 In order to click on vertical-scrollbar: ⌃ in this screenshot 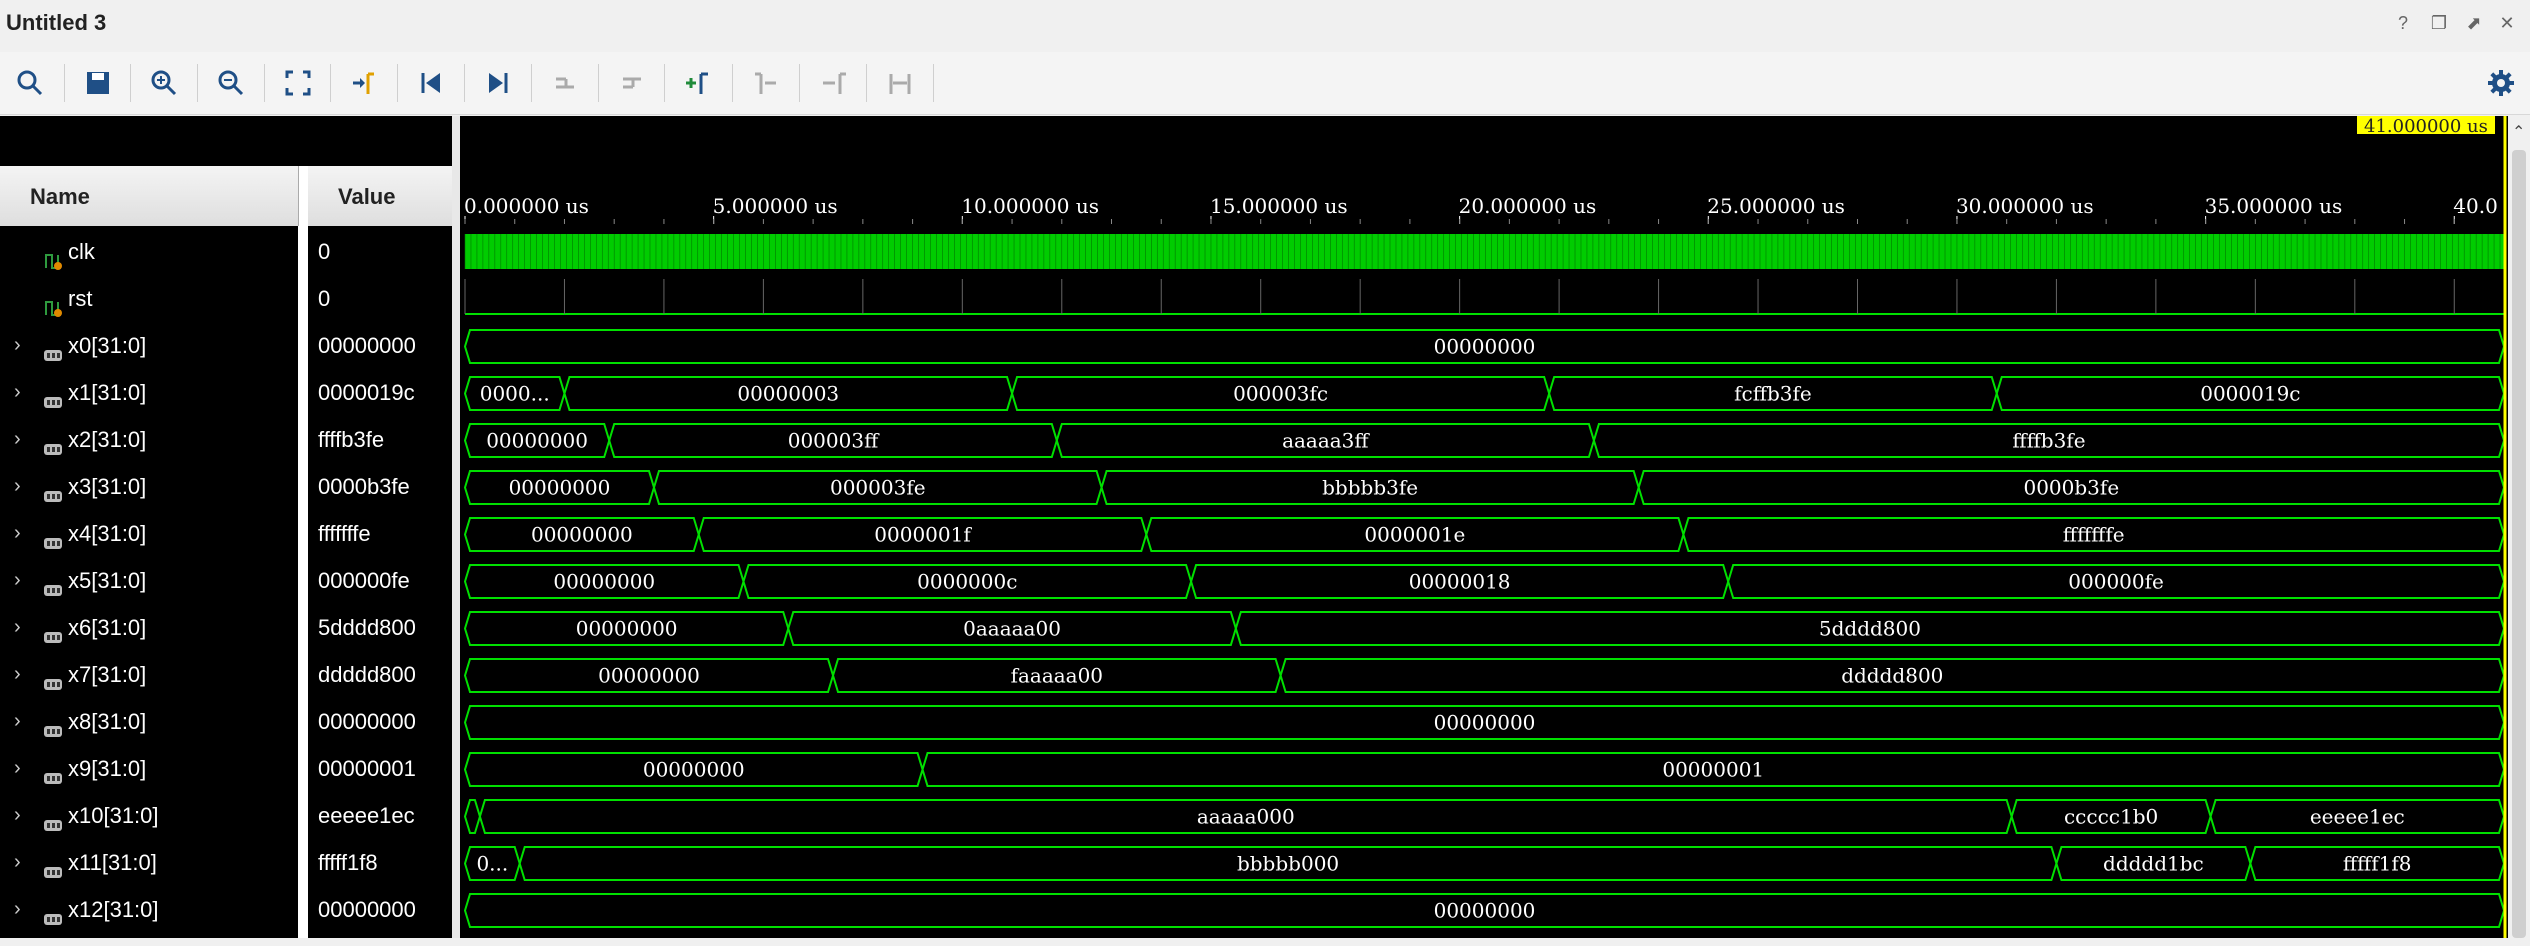, I will do `click(2519, 527)`.